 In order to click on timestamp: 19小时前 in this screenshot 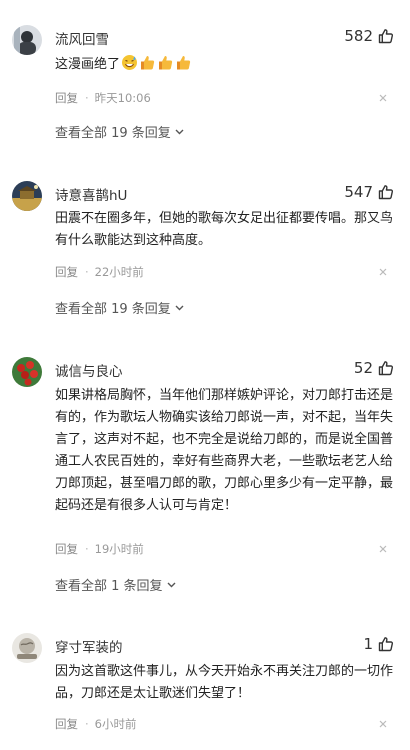, I will do `click(119, 549)`.